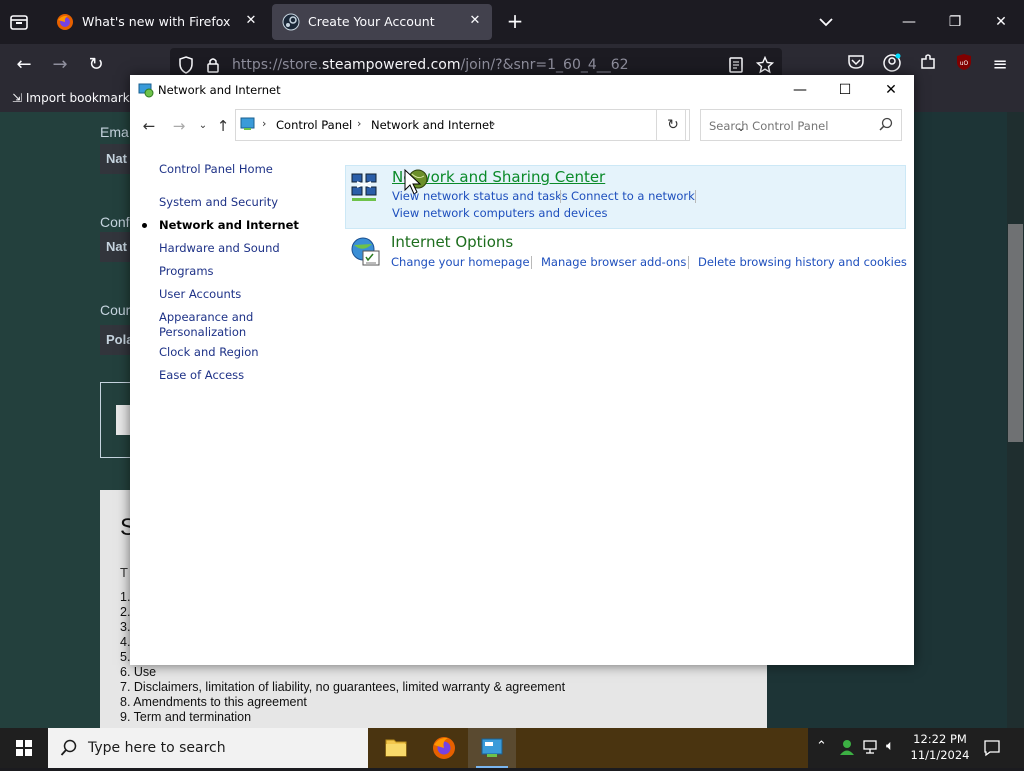  I want to click on lock-icon, so click(213, 66).